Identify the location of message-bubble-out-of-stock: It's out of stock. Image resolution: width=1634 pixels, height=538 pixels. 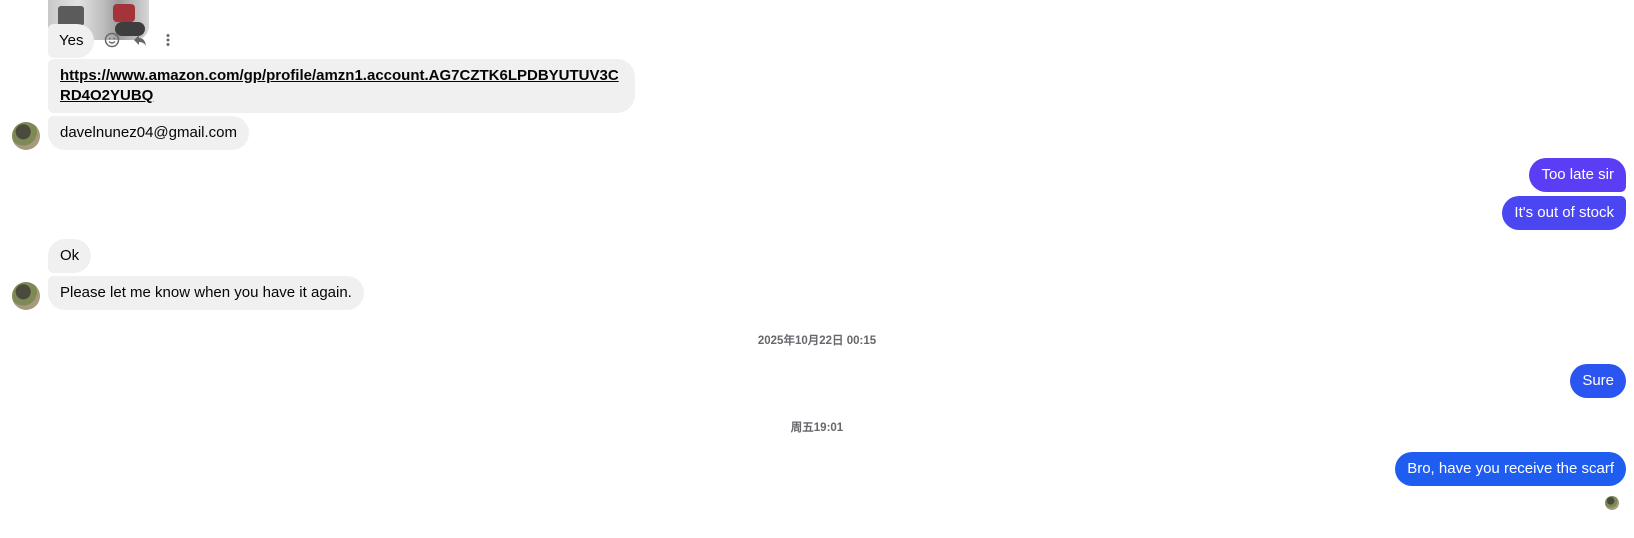
(1564, 213).